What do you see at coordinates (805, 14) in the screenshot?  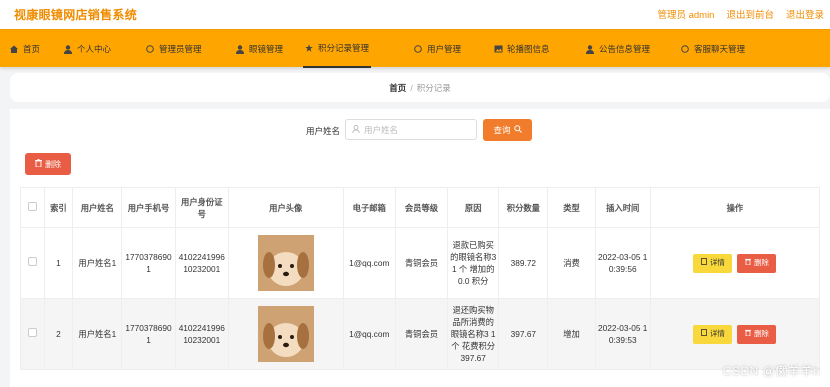 I see `logout-link: 退出登录` at bounding box center [805, 14].